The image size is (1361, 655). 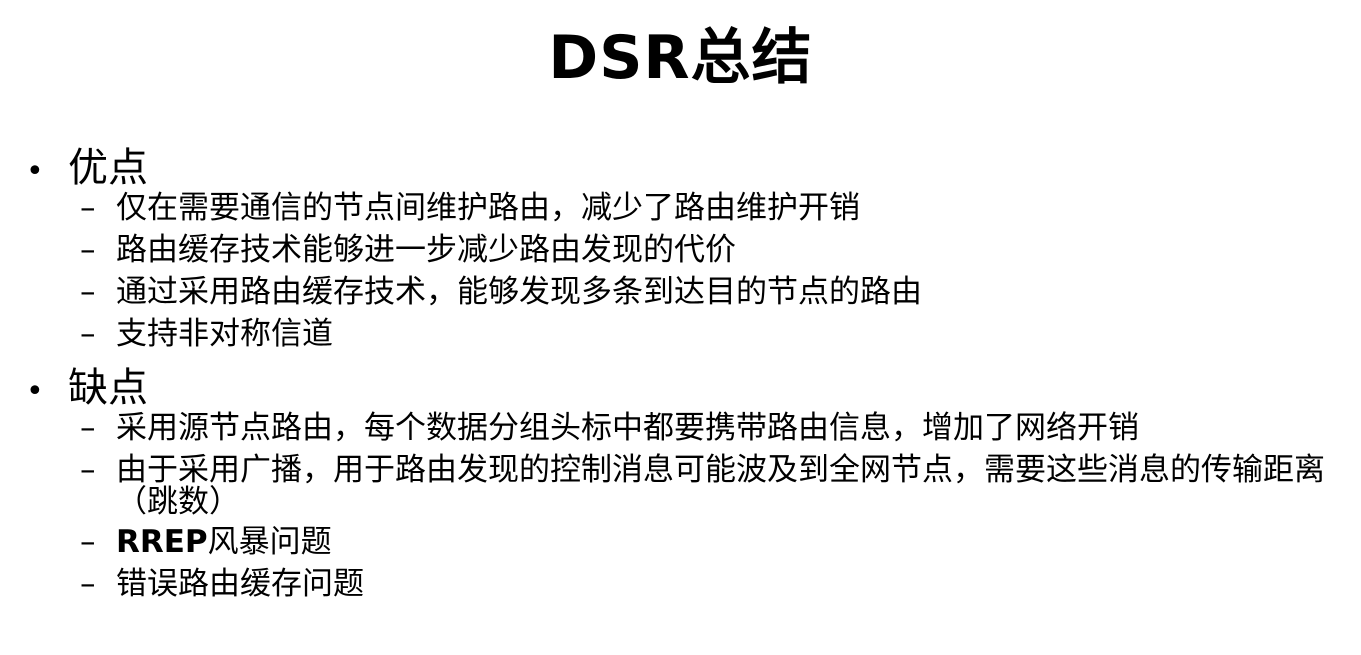 I want to click on list-item: – RREP风暴问题, so click(x=680, y=542).